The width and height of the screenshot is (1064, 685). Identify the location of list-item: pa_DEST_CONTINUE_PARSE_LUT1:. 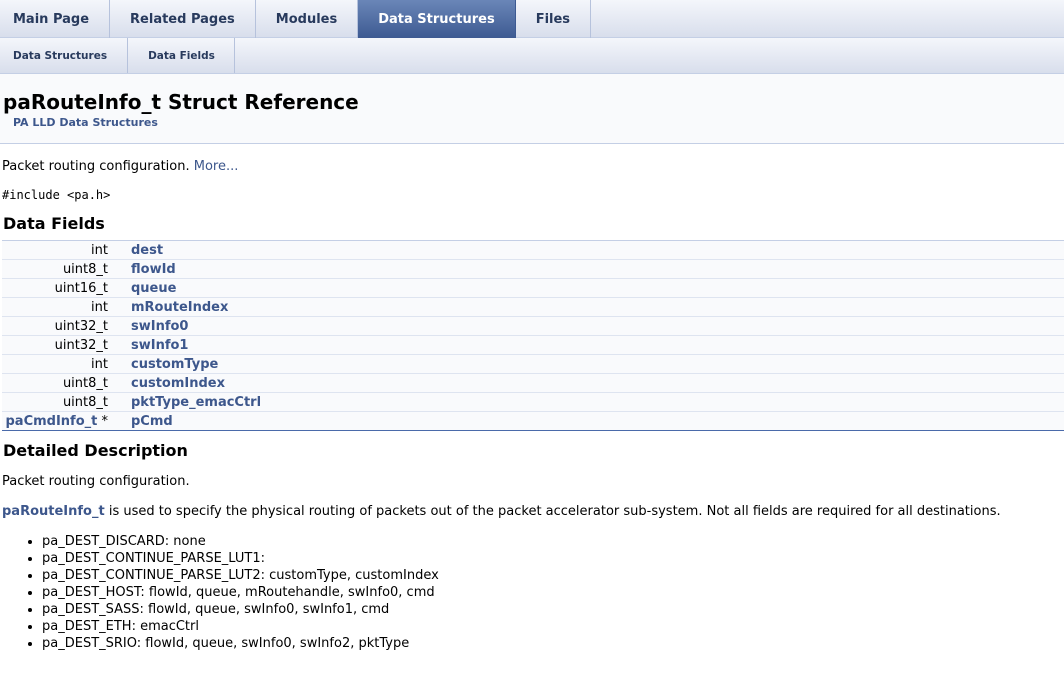
(553, 558).